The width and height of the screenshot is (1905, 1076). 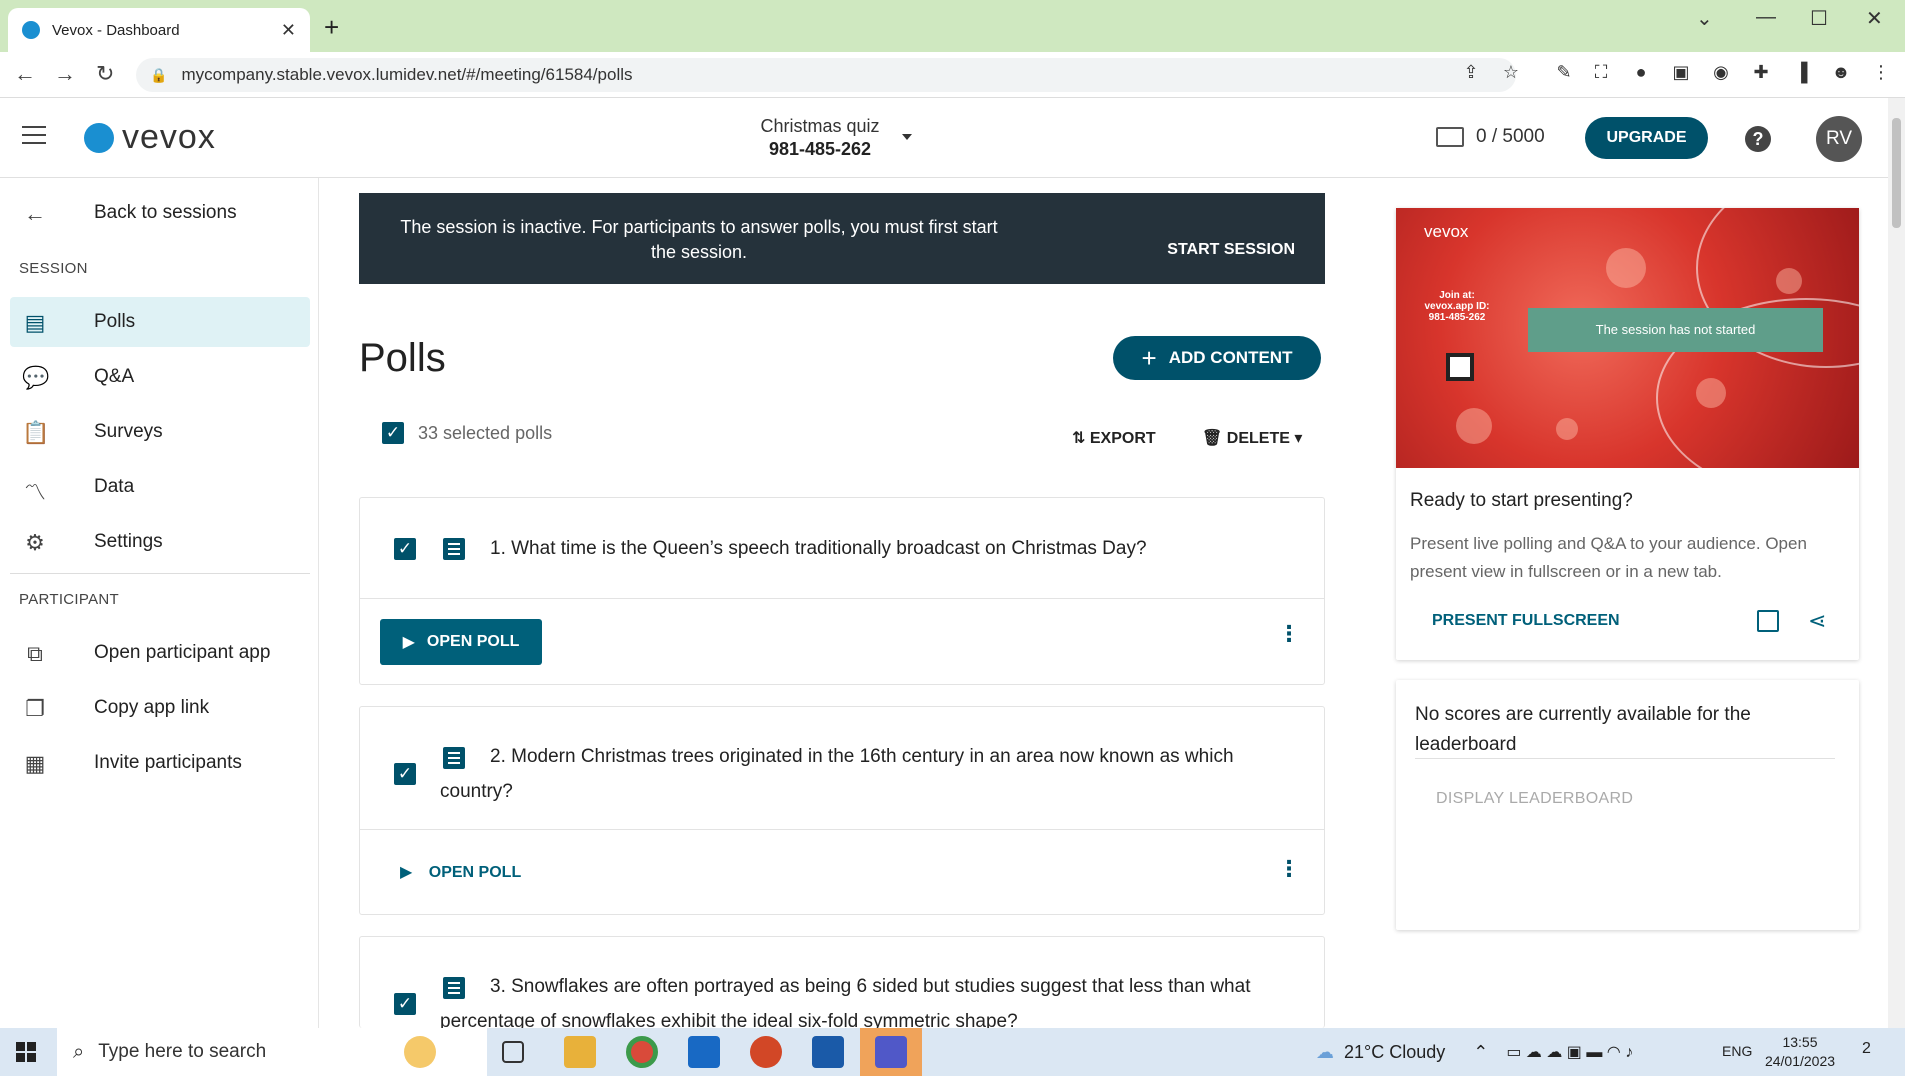 What do you see at coordinates (165, 212) in the screenshot?
I see `back-label: Back to sessions` at bounding box center [165, 212].